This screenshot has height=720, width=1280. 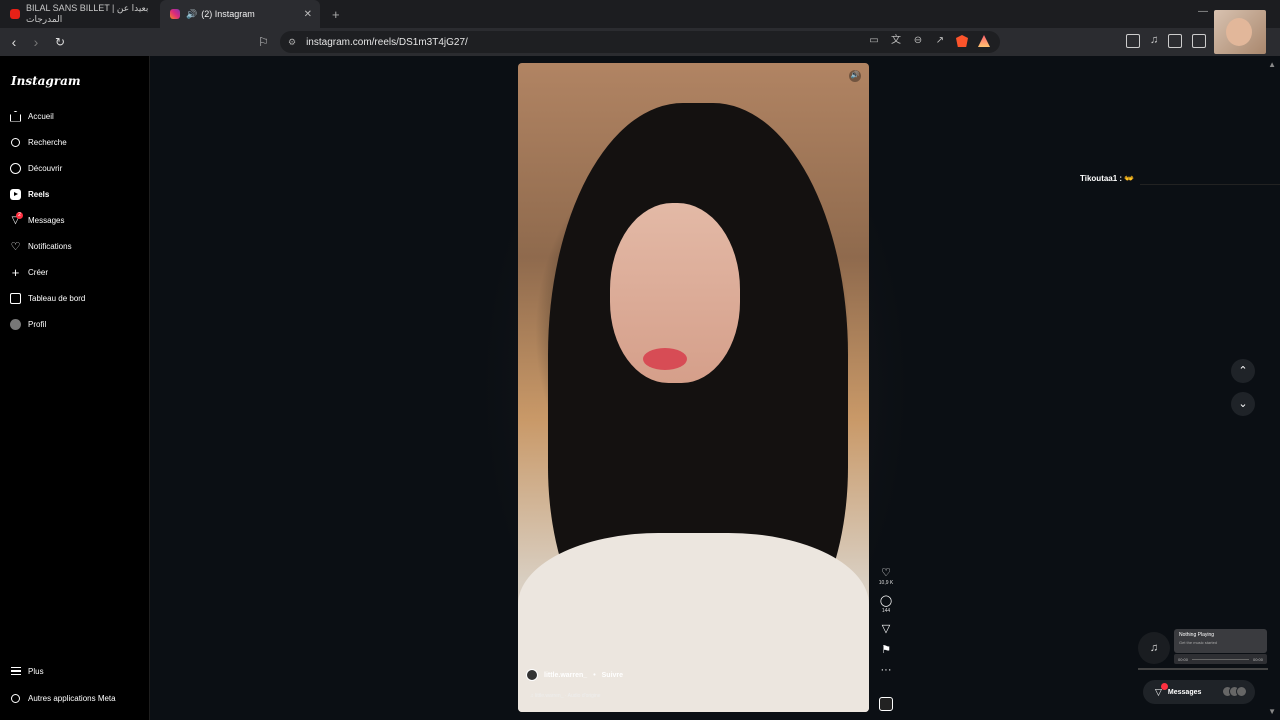 I want to click on plus-icon: +, so click(x=15, y=272).